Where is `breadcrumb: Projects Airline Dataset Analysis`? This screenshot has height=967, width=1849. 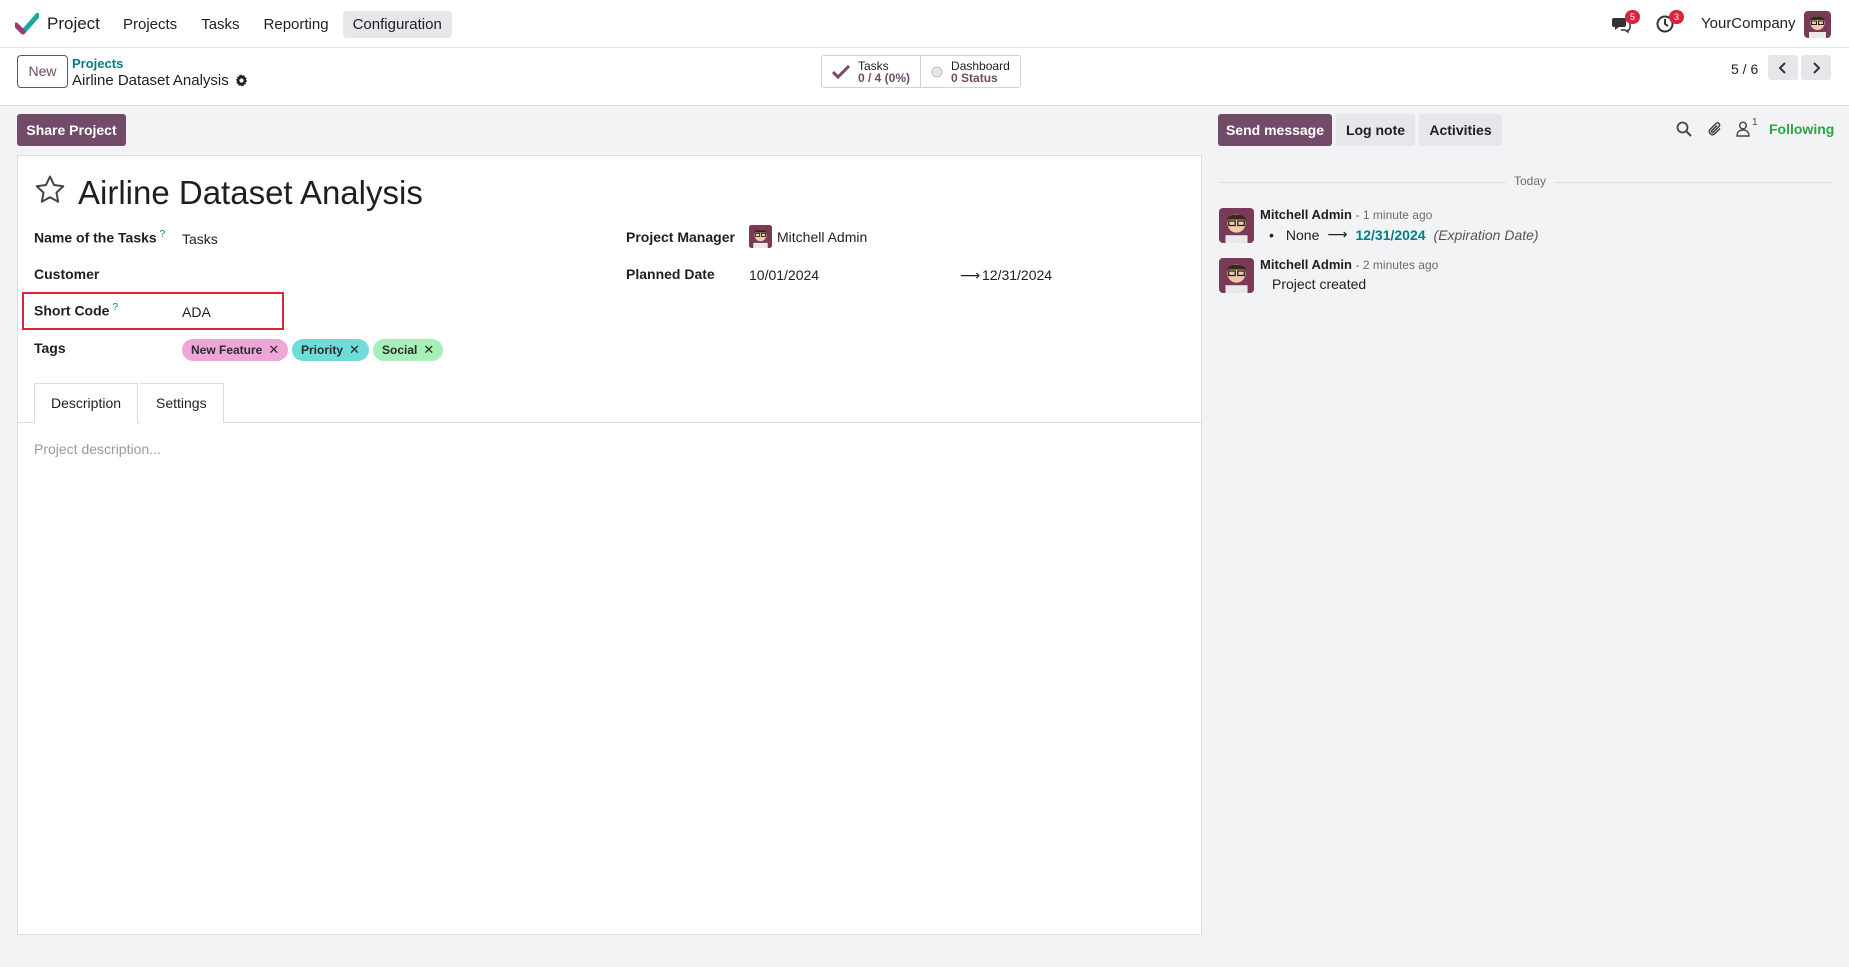 breadcrumb: Projects Airline Dataset Analysis is located at coordinates (160, 73).